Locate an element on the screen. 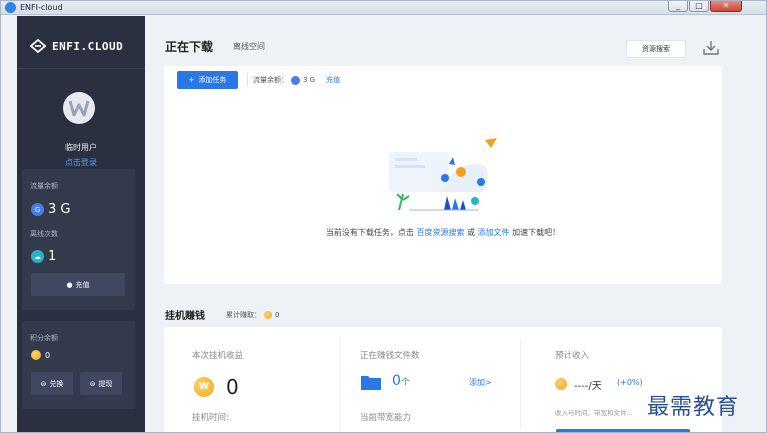 The image size is (767, 433). cloud-icon: ☁ is located at coordinates (37, 256).